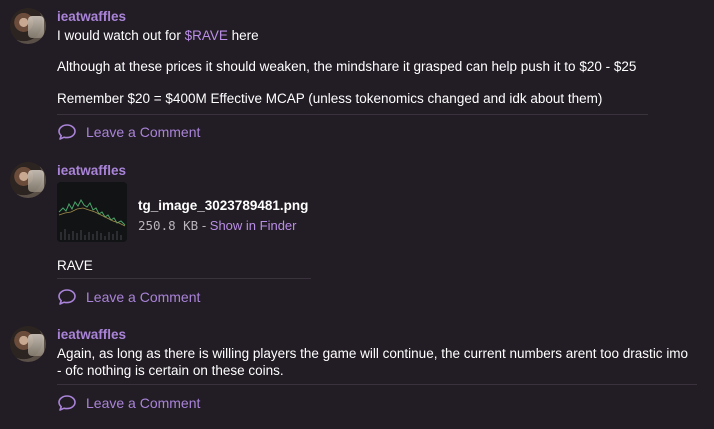 This screenshot has width=714, height=429. What do you see at coordinates (223, 205) in the screenshot?
I see `attachment-filename: tg_image_3023789481.png` at bounding box center [223, 205].